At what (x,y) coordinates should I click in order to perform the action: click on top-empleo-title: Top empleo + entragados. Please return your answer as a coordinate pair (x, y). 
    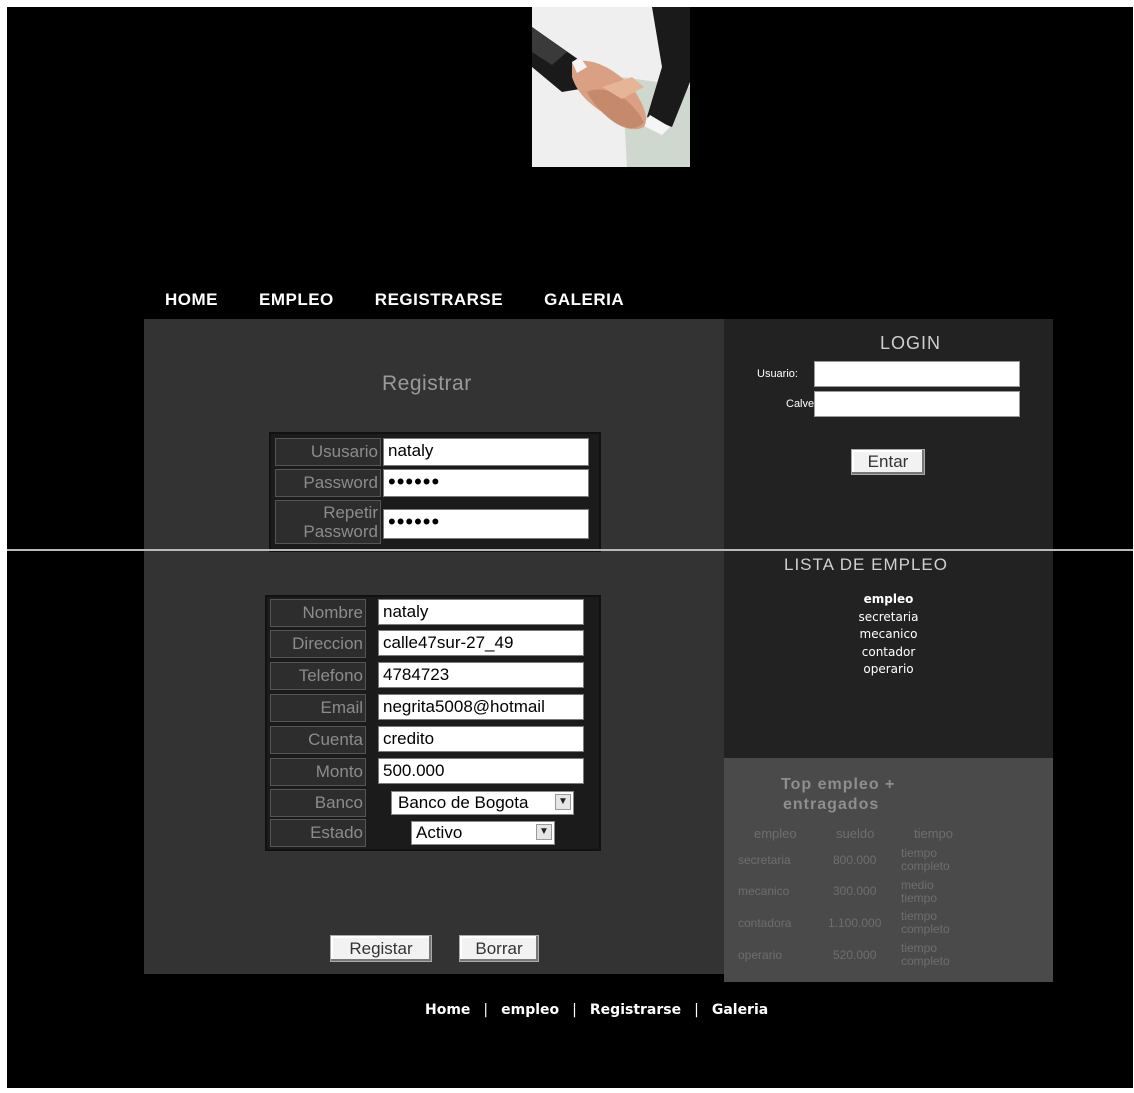
    Looking at the image, I should click on (838, 795).